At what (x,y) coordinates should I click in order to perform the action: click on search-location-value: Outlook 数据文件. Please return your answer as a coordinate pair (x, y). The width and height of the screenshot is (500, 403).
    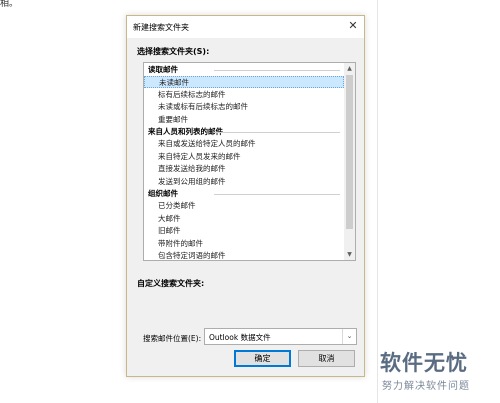
    Looking at the image, I should click on (240, 337).